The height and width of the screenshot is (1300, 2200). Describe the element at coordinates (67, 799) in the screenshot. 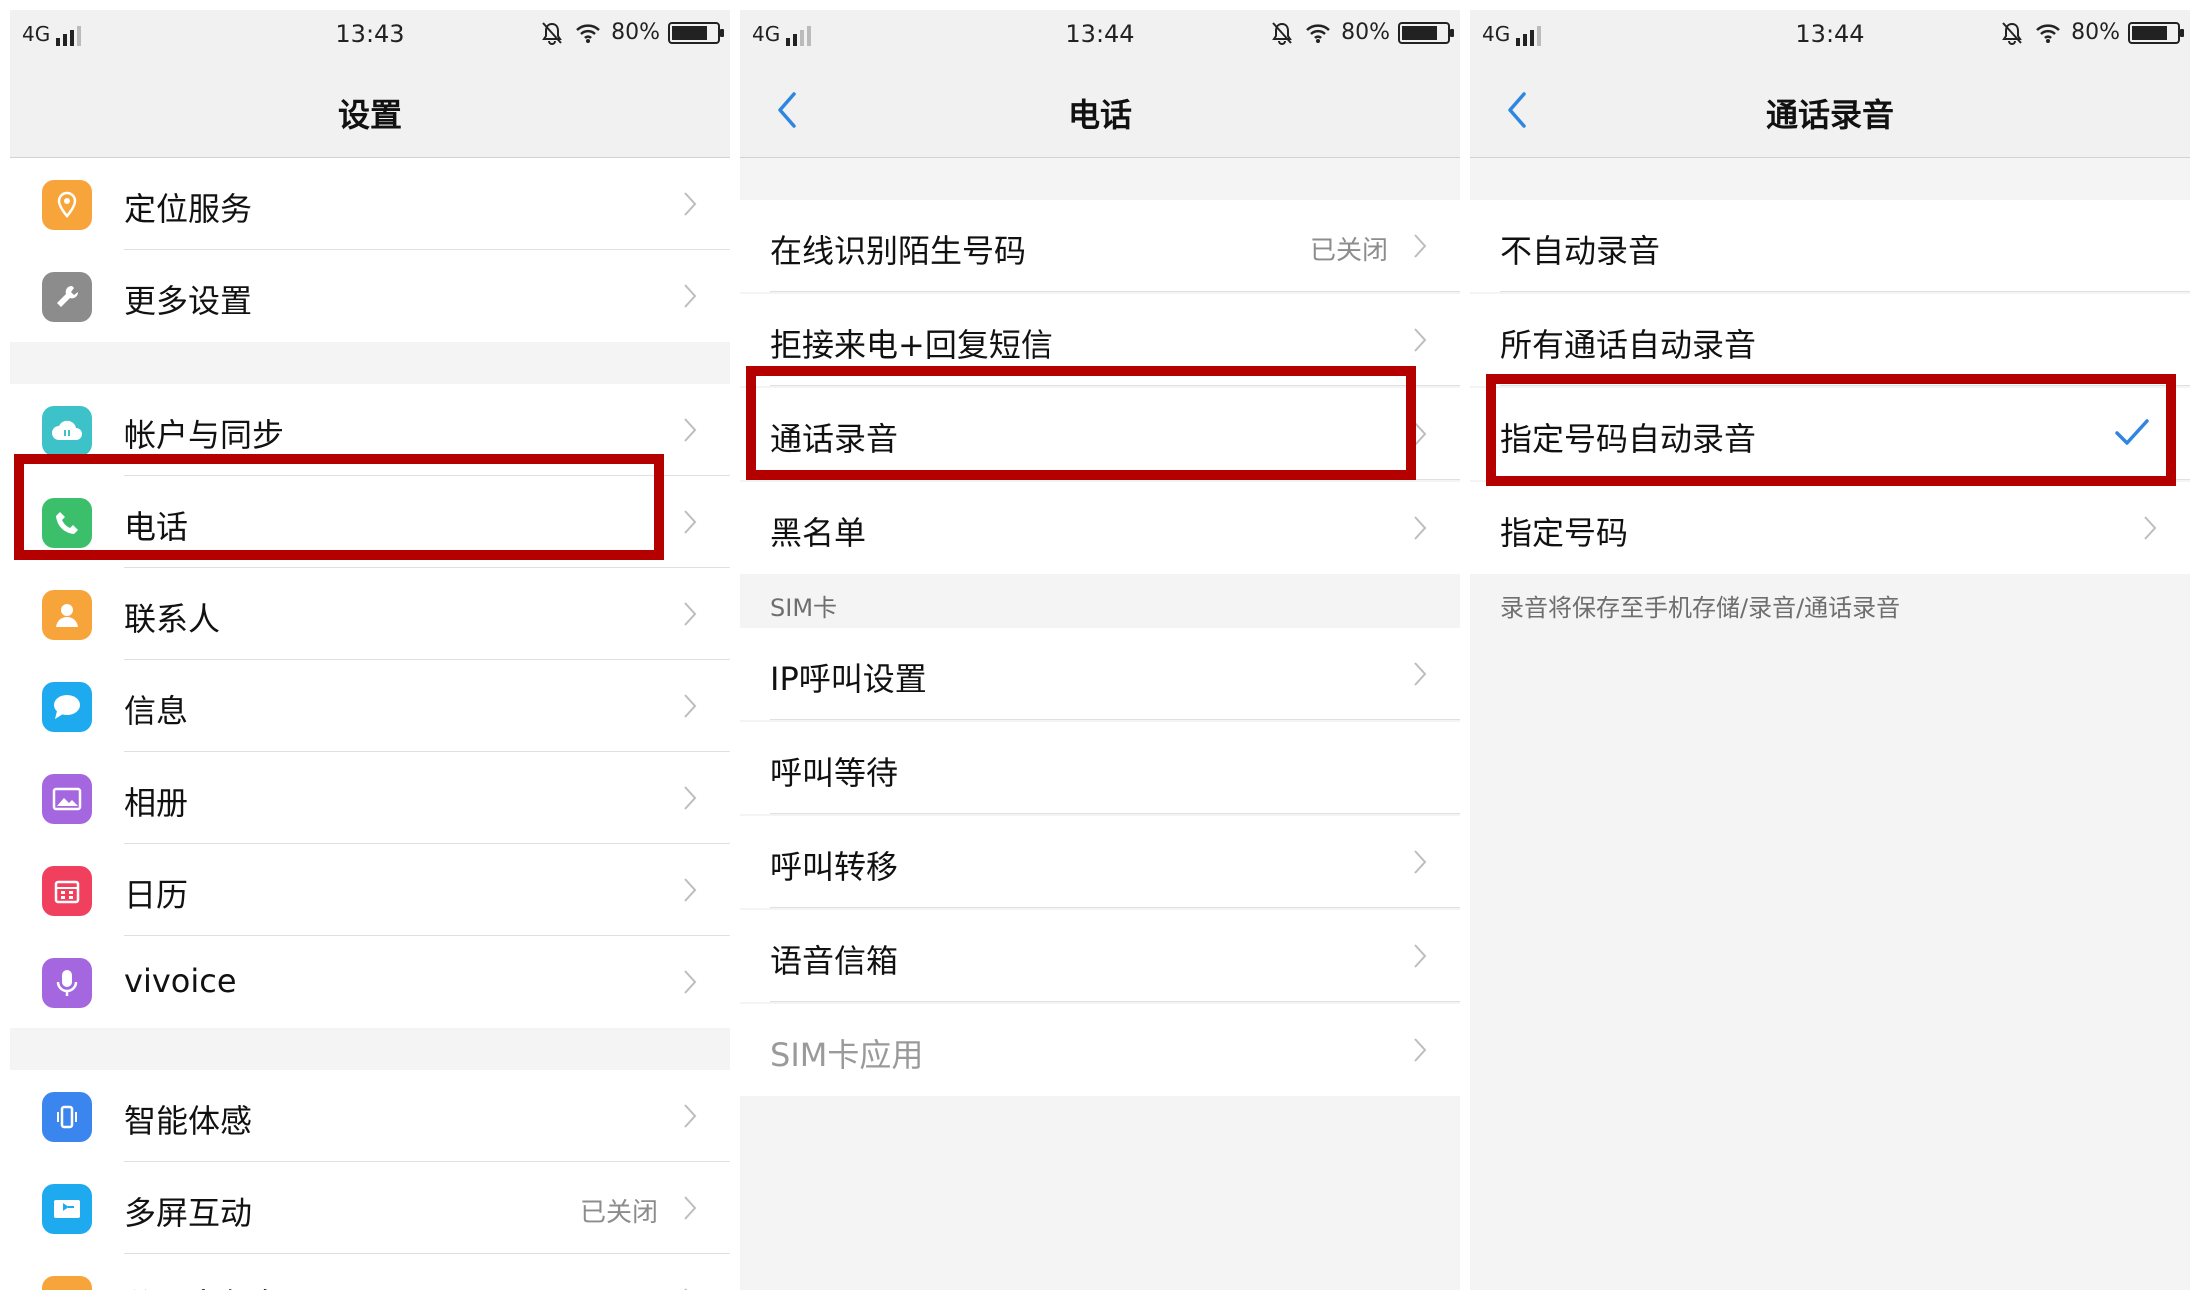

I see `gallery-icon` at that location.